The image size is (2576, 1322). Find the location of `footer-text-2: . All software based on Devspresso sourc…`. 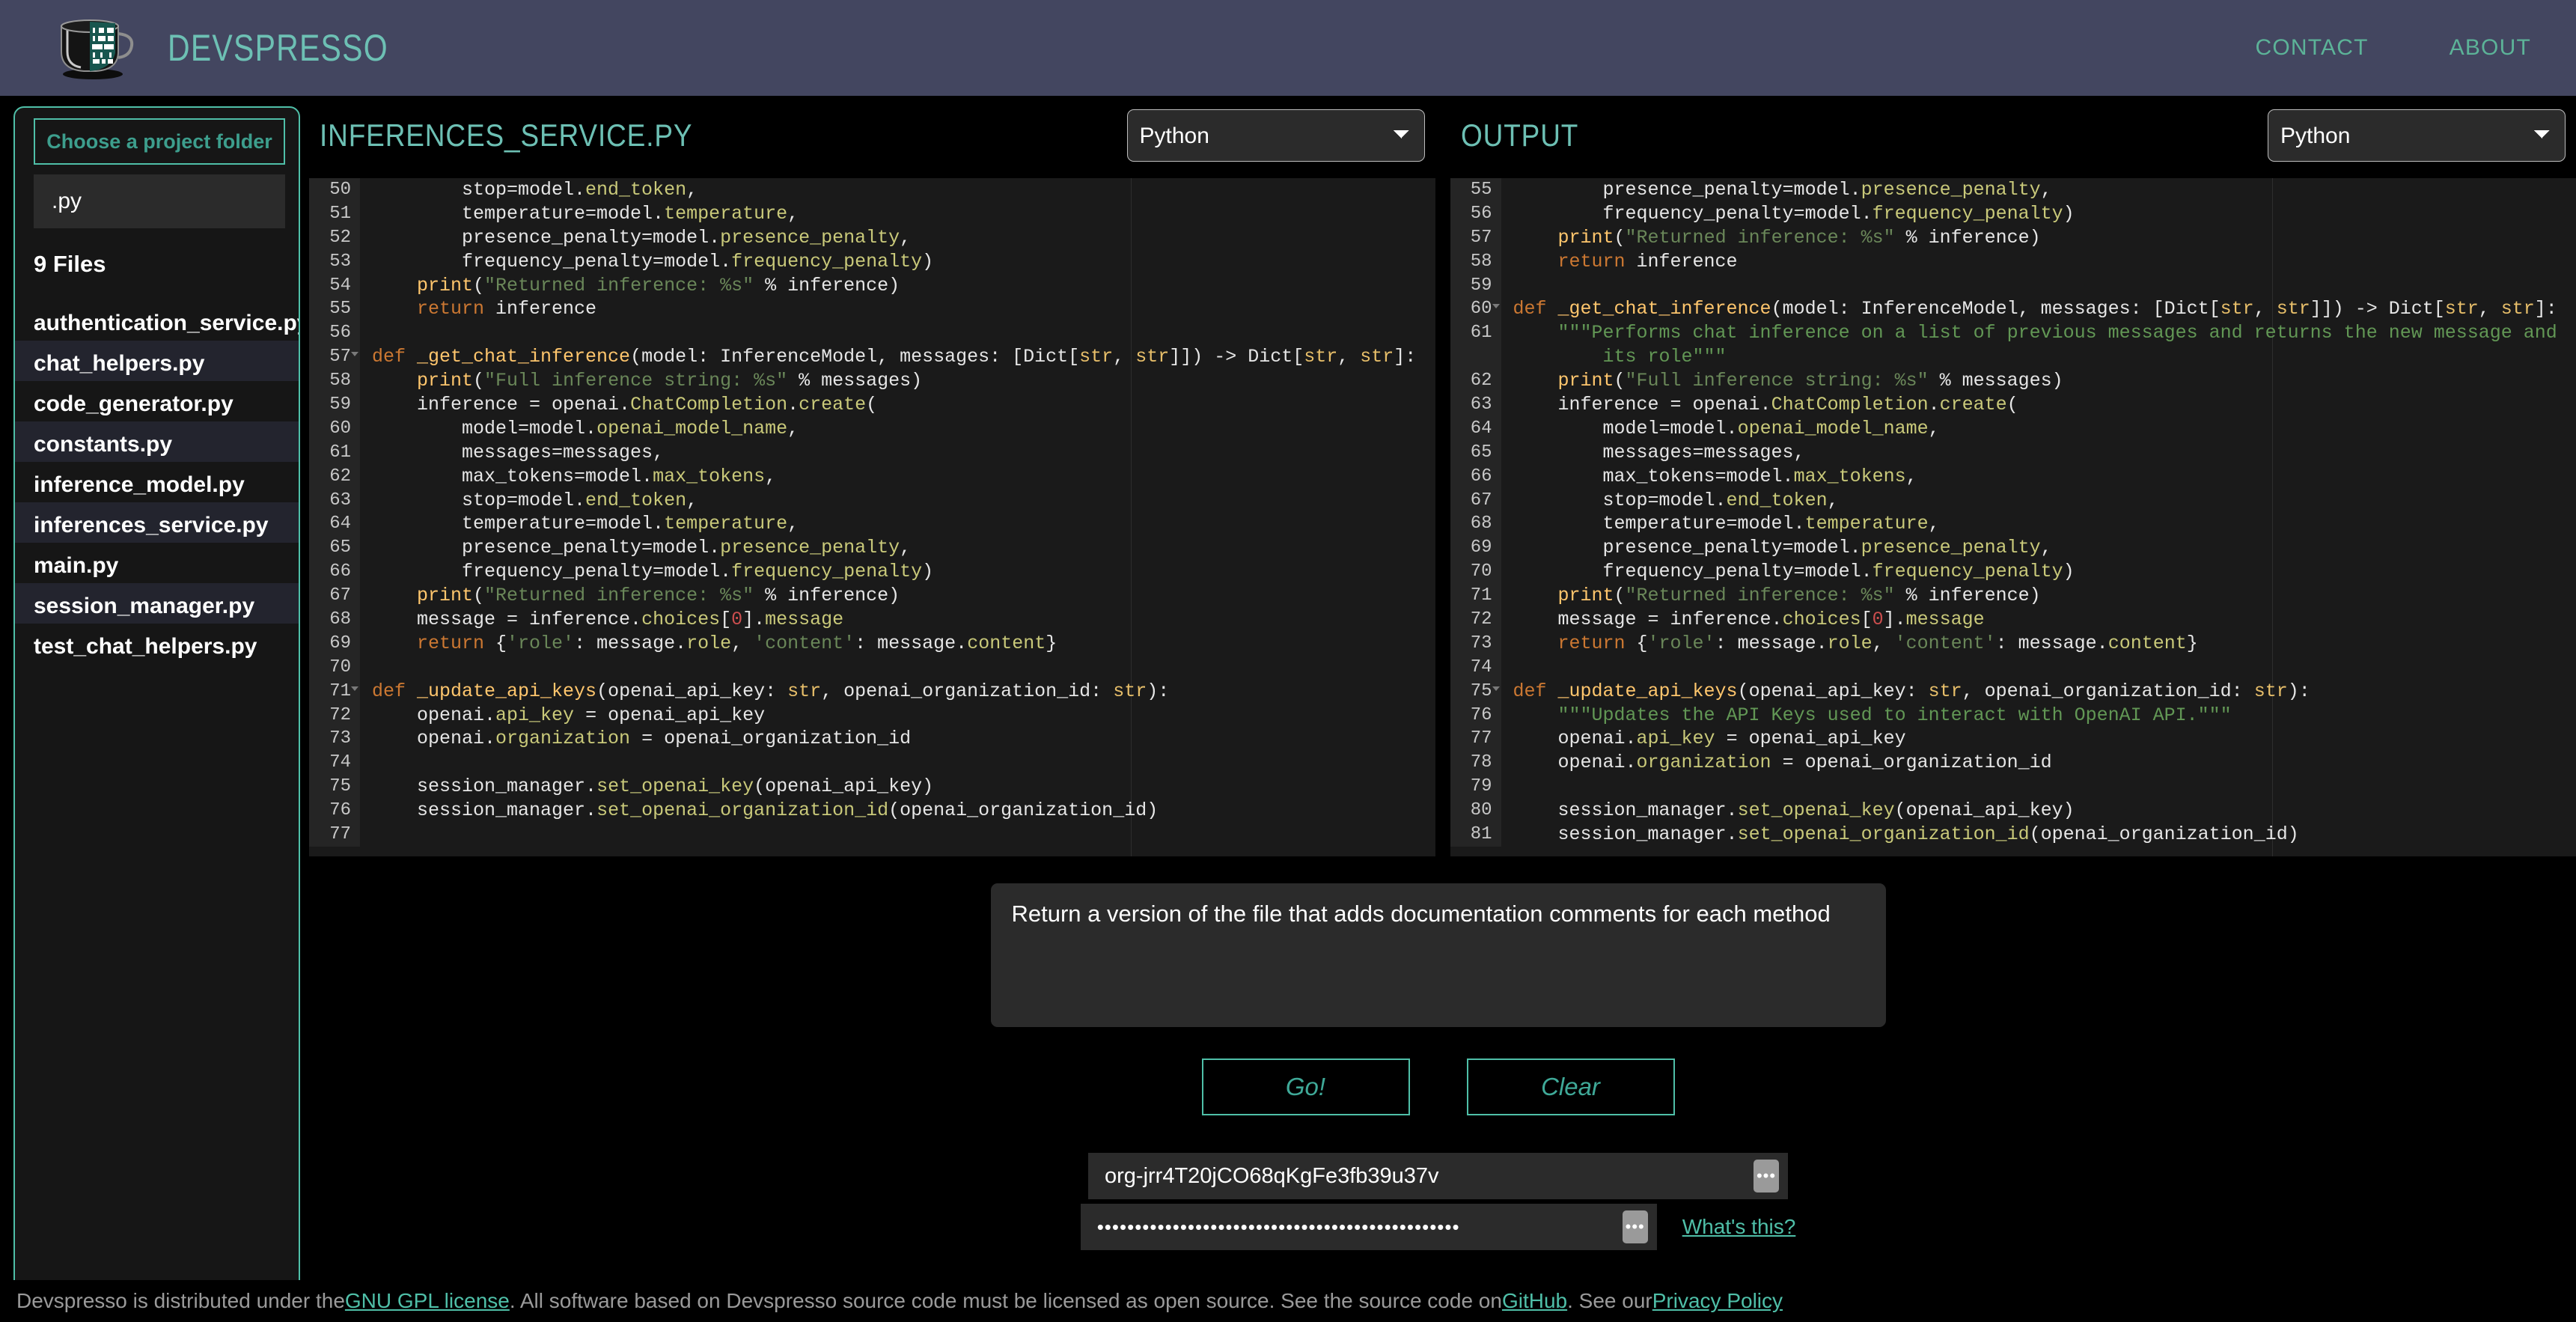

footer-text-2: . All software based on Devspresso sourc… is located at coordinates (1006, 1300).